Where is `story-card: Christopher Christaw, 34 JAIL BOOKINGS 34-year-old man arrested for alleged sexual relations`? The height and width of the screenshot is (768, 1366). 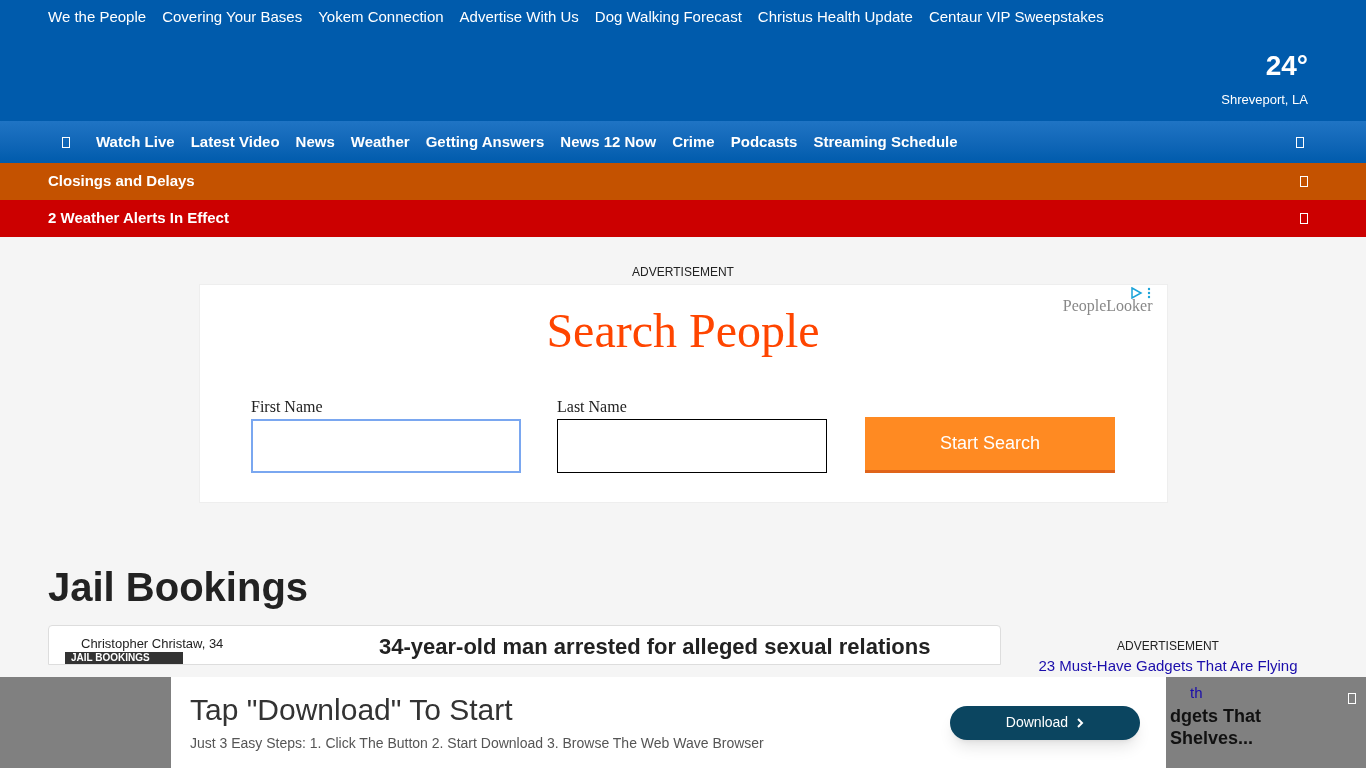 story-card: Christopher Christaw, 34 JAIL BOOKINGS 34-year-old man arrested for alleged sexual relations is located at coordinates (524, 644).